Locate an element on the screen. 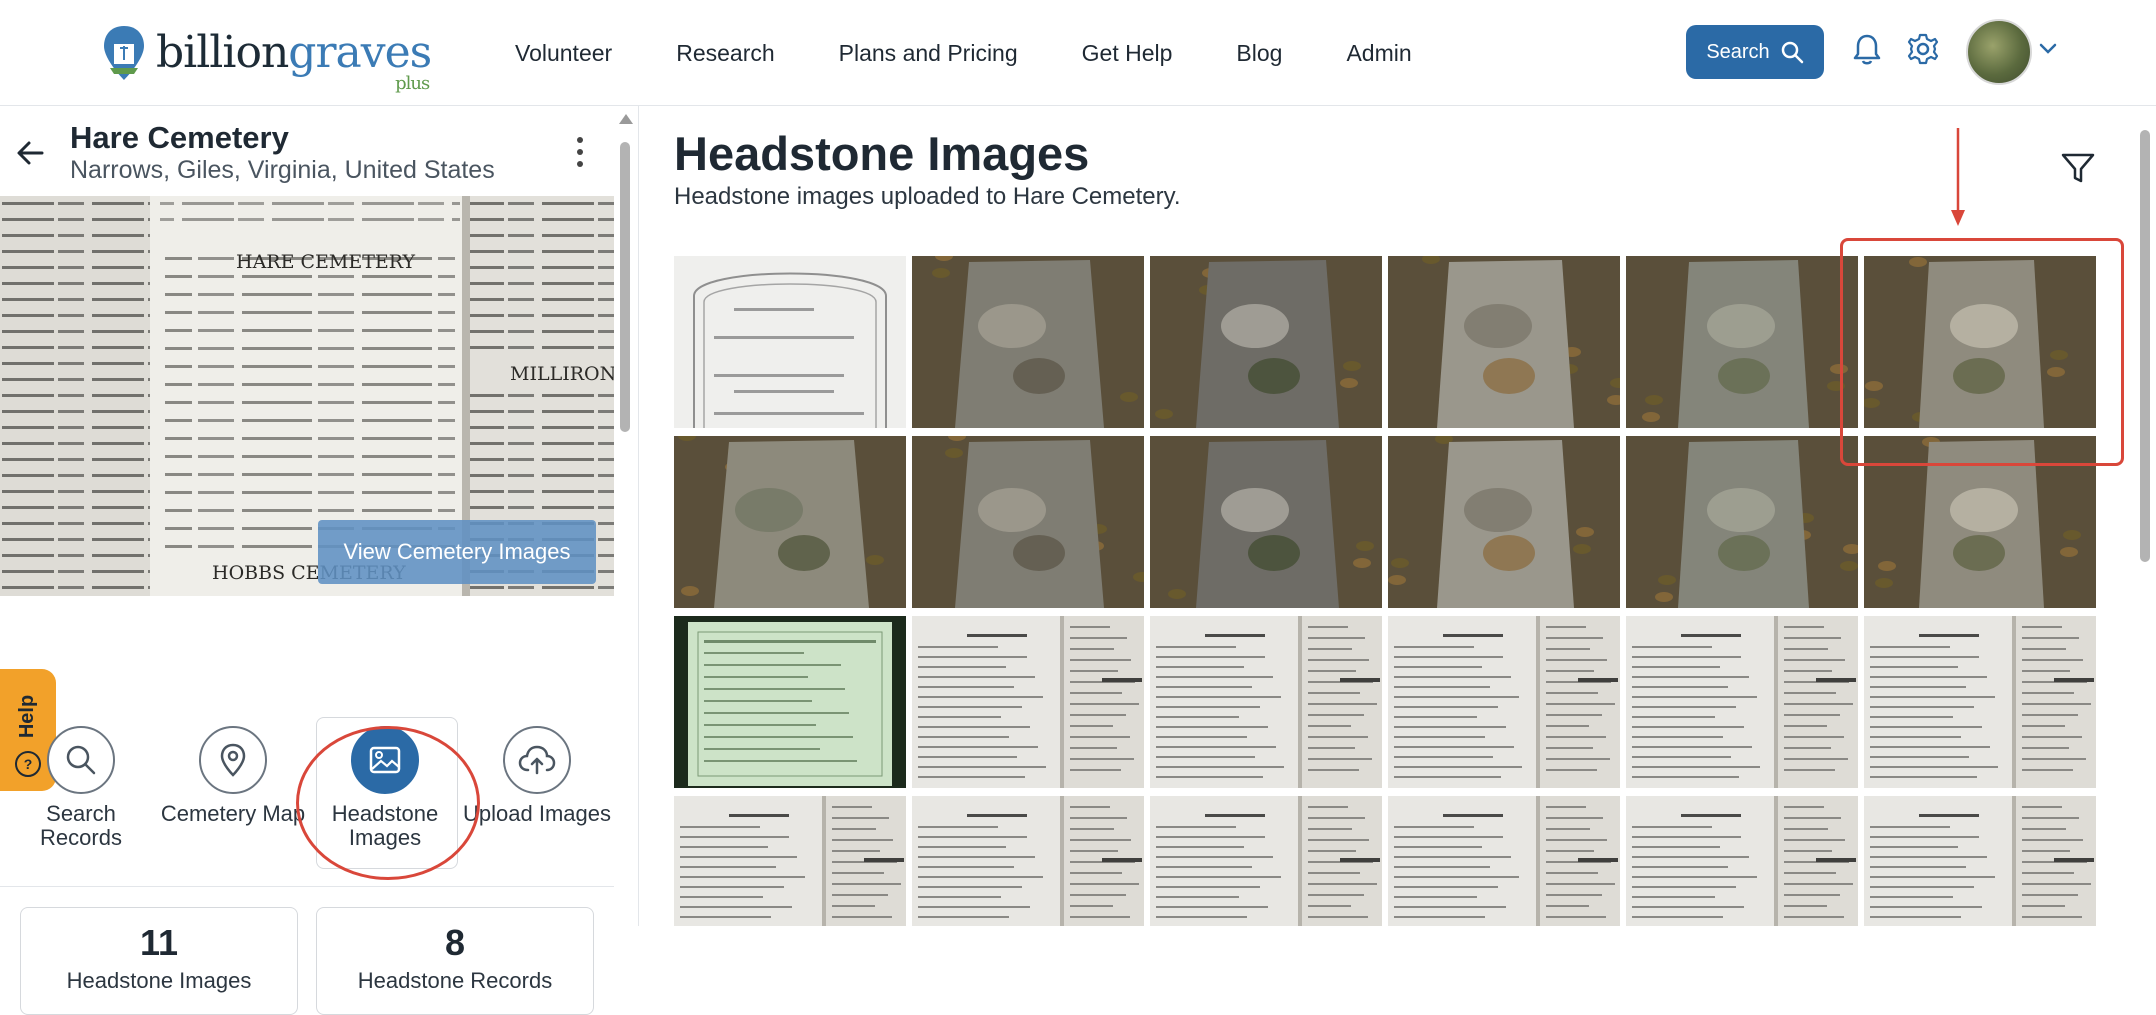  headstone-images-action: Headstone Images is located at coordinates (385, 788).